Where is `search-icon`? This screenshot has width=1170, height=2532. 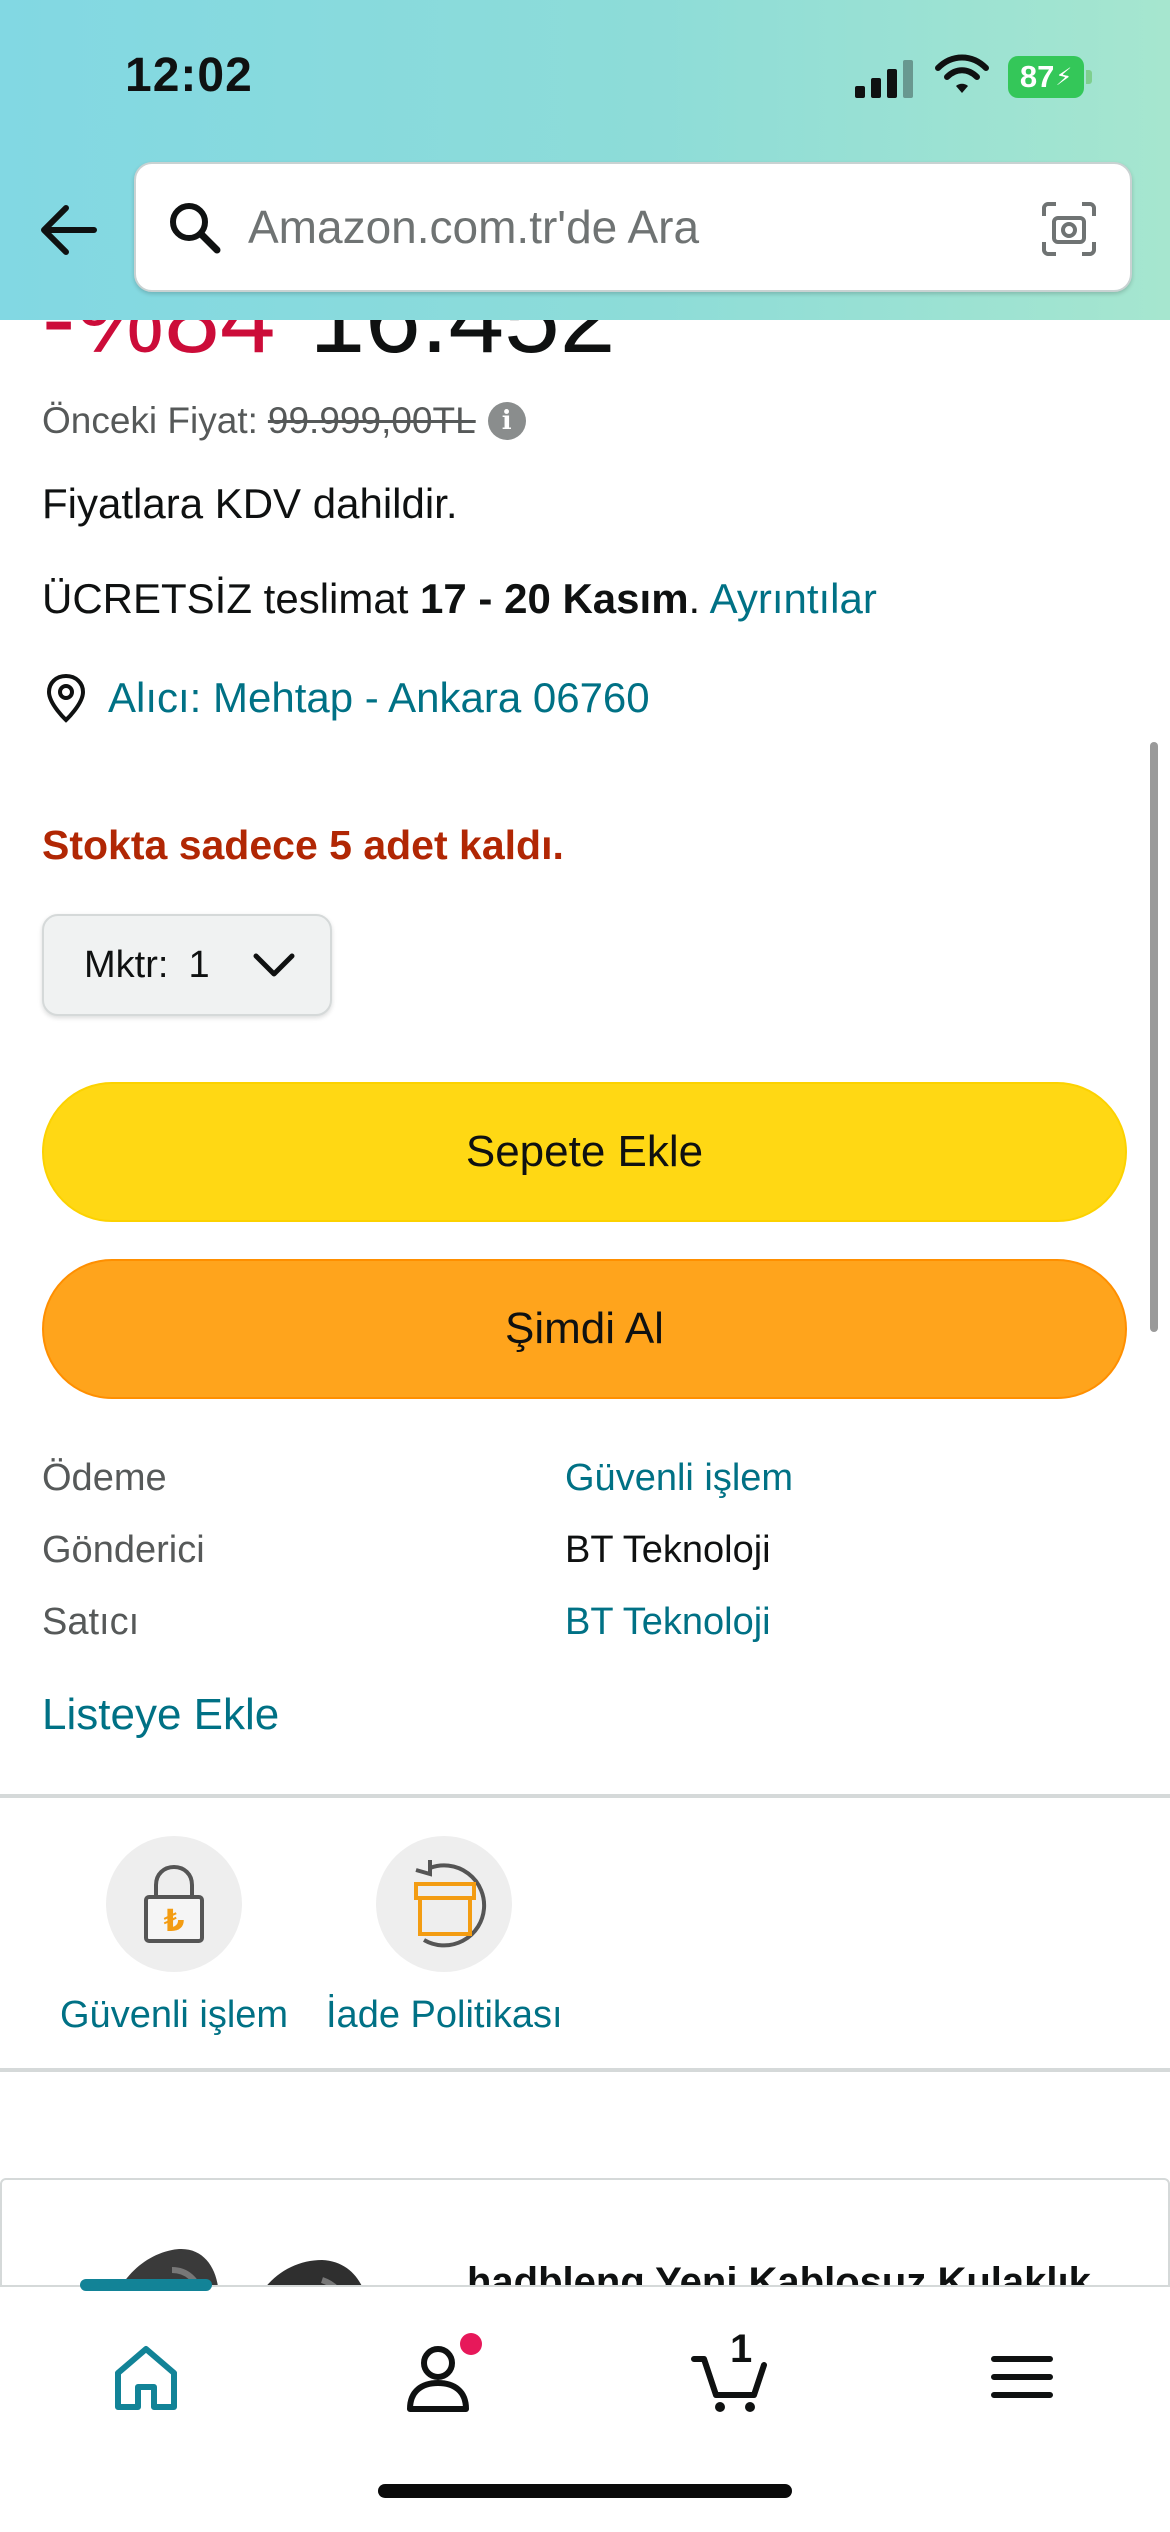
search-icon is located at coordinates (195, 228).